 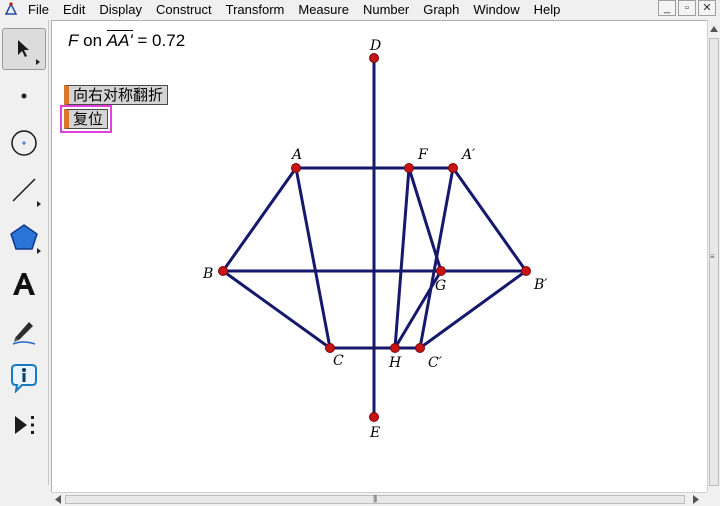 What do you see at coordinates (496, 9) in the screenshot?
I see `menu-window: Window` at bounding box center [496, 9].